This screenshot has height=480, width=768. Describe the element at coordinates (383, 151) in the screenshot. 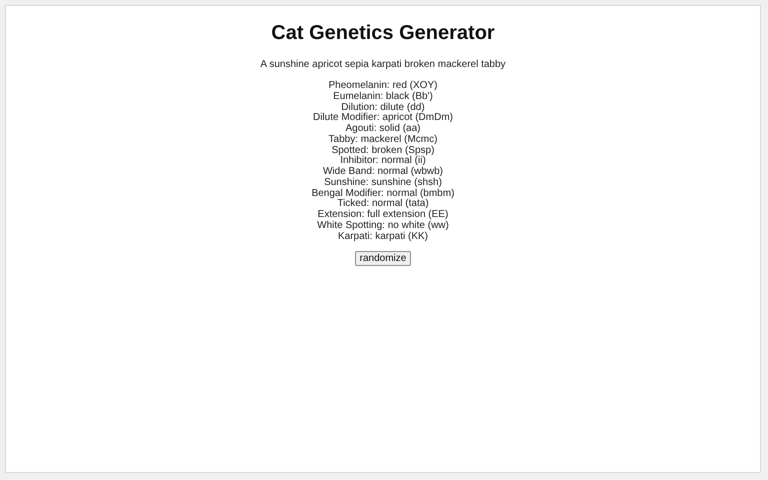

I see `gene-line: Spotted: broken (Spsp)` at that location.